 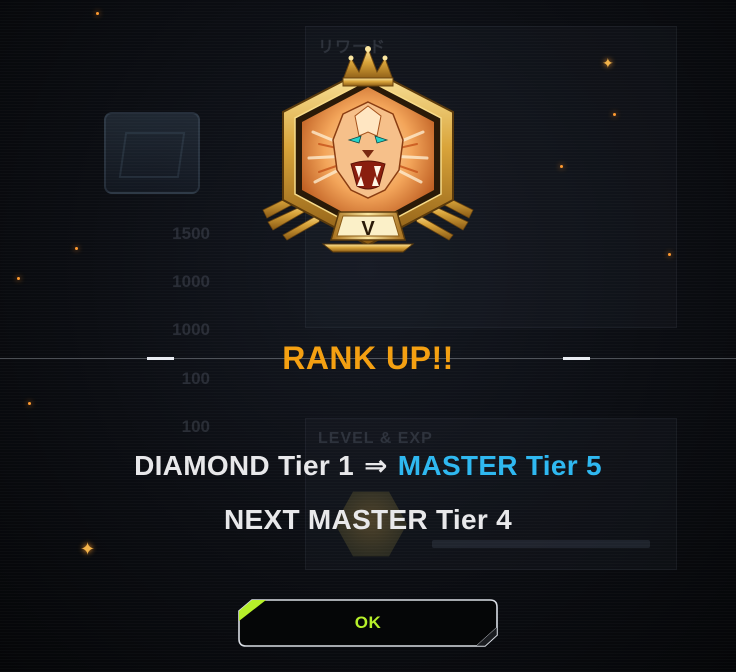 I want to click on lion-emblem-icon: V, so click(x=368, y=149).